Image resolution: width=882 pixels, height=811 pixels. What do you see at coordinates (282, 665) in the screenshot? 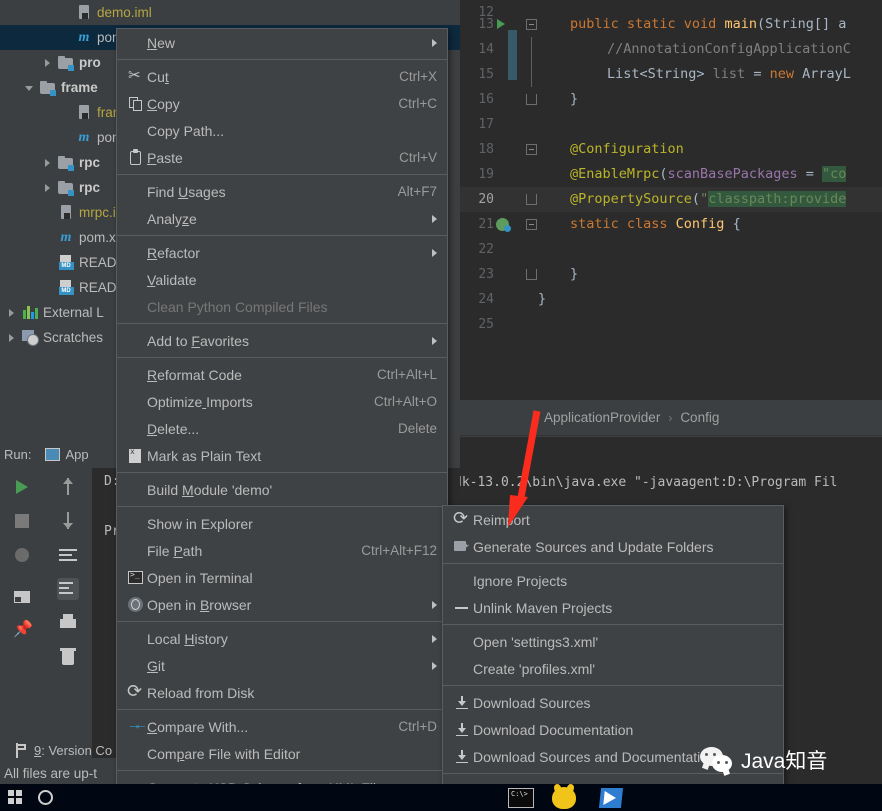
I see `menu-item-git: Git` at bounding box center [282, 665].